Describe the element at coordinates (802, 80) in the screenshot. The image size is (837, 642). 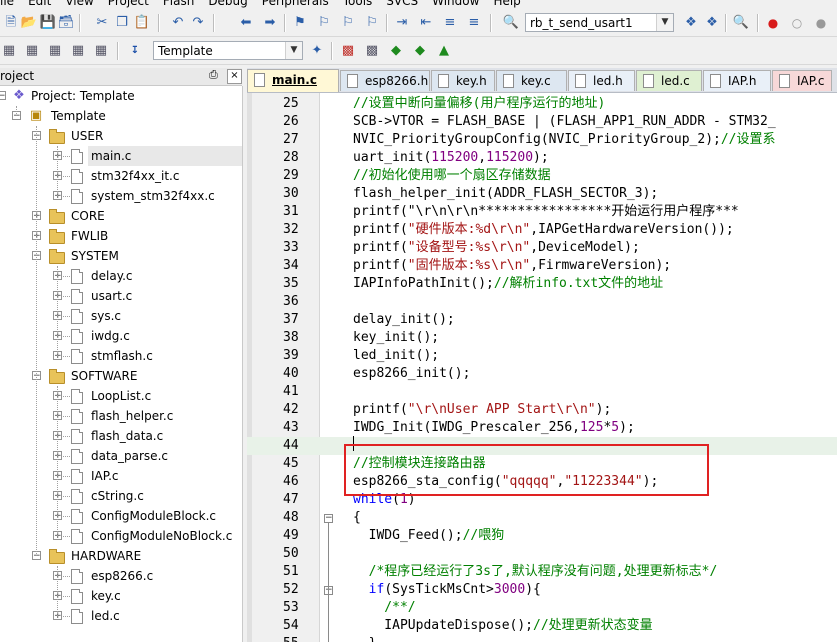
I see `tab-iap-c: IAP.c` at that location.